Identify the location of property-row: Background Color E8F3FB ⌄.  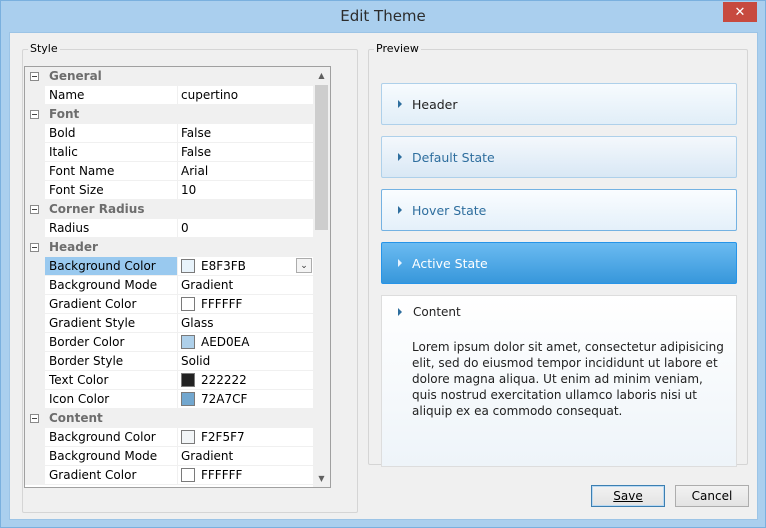
(169, 266).